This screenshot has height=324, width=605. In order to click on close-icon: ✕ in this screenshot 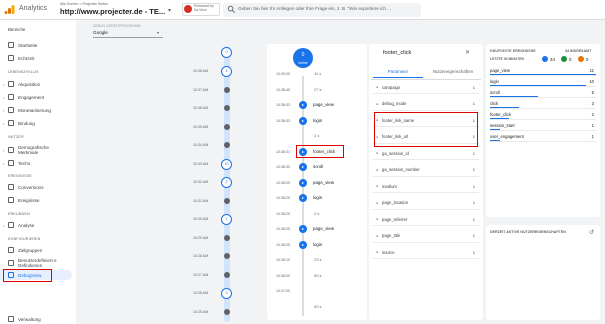, I will do `click(467, 52)`.